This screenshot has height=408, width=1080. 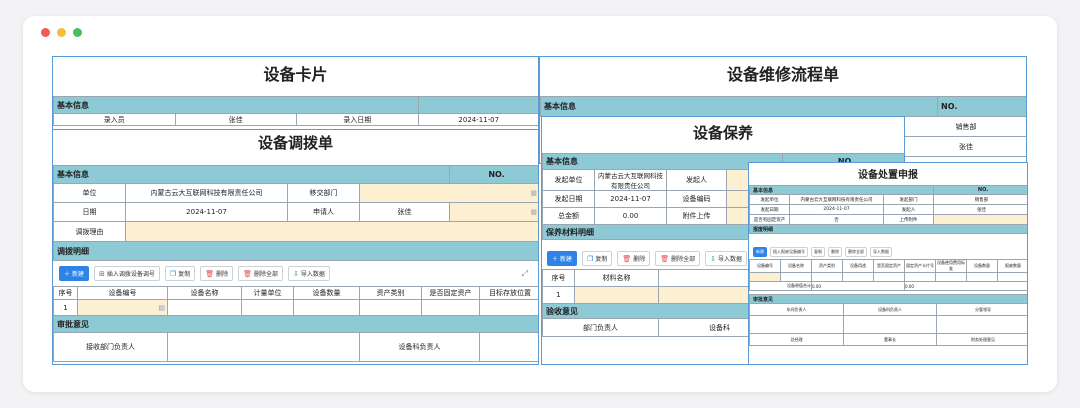 I want to click on starter-label: 发起人, so click(x=696, y=180).